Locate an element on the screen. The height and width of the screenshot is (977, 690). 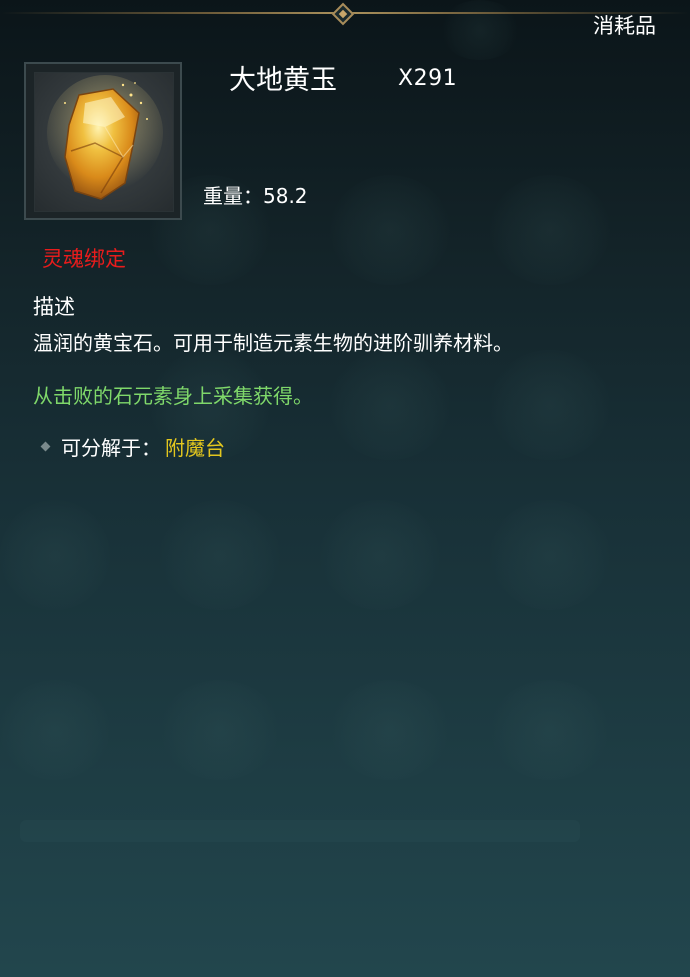
top-diamond-ornament-icon is located at coordinates (343, 14).